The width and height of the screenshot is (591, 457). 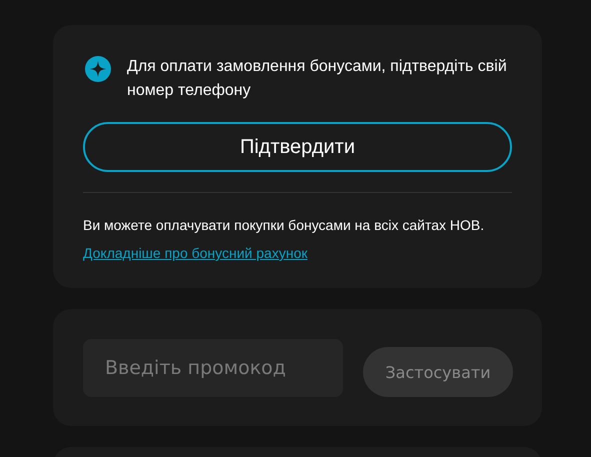 I want to click on bonus-message: Для оплати замовлення бонусами, підтвердіть свій номер телефону, so click(x=317, y=79).